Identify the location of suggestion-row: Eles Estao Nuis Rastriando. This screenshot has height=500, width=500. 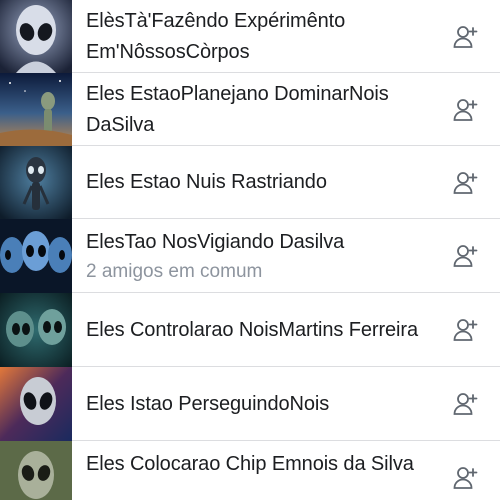
(250, 182).